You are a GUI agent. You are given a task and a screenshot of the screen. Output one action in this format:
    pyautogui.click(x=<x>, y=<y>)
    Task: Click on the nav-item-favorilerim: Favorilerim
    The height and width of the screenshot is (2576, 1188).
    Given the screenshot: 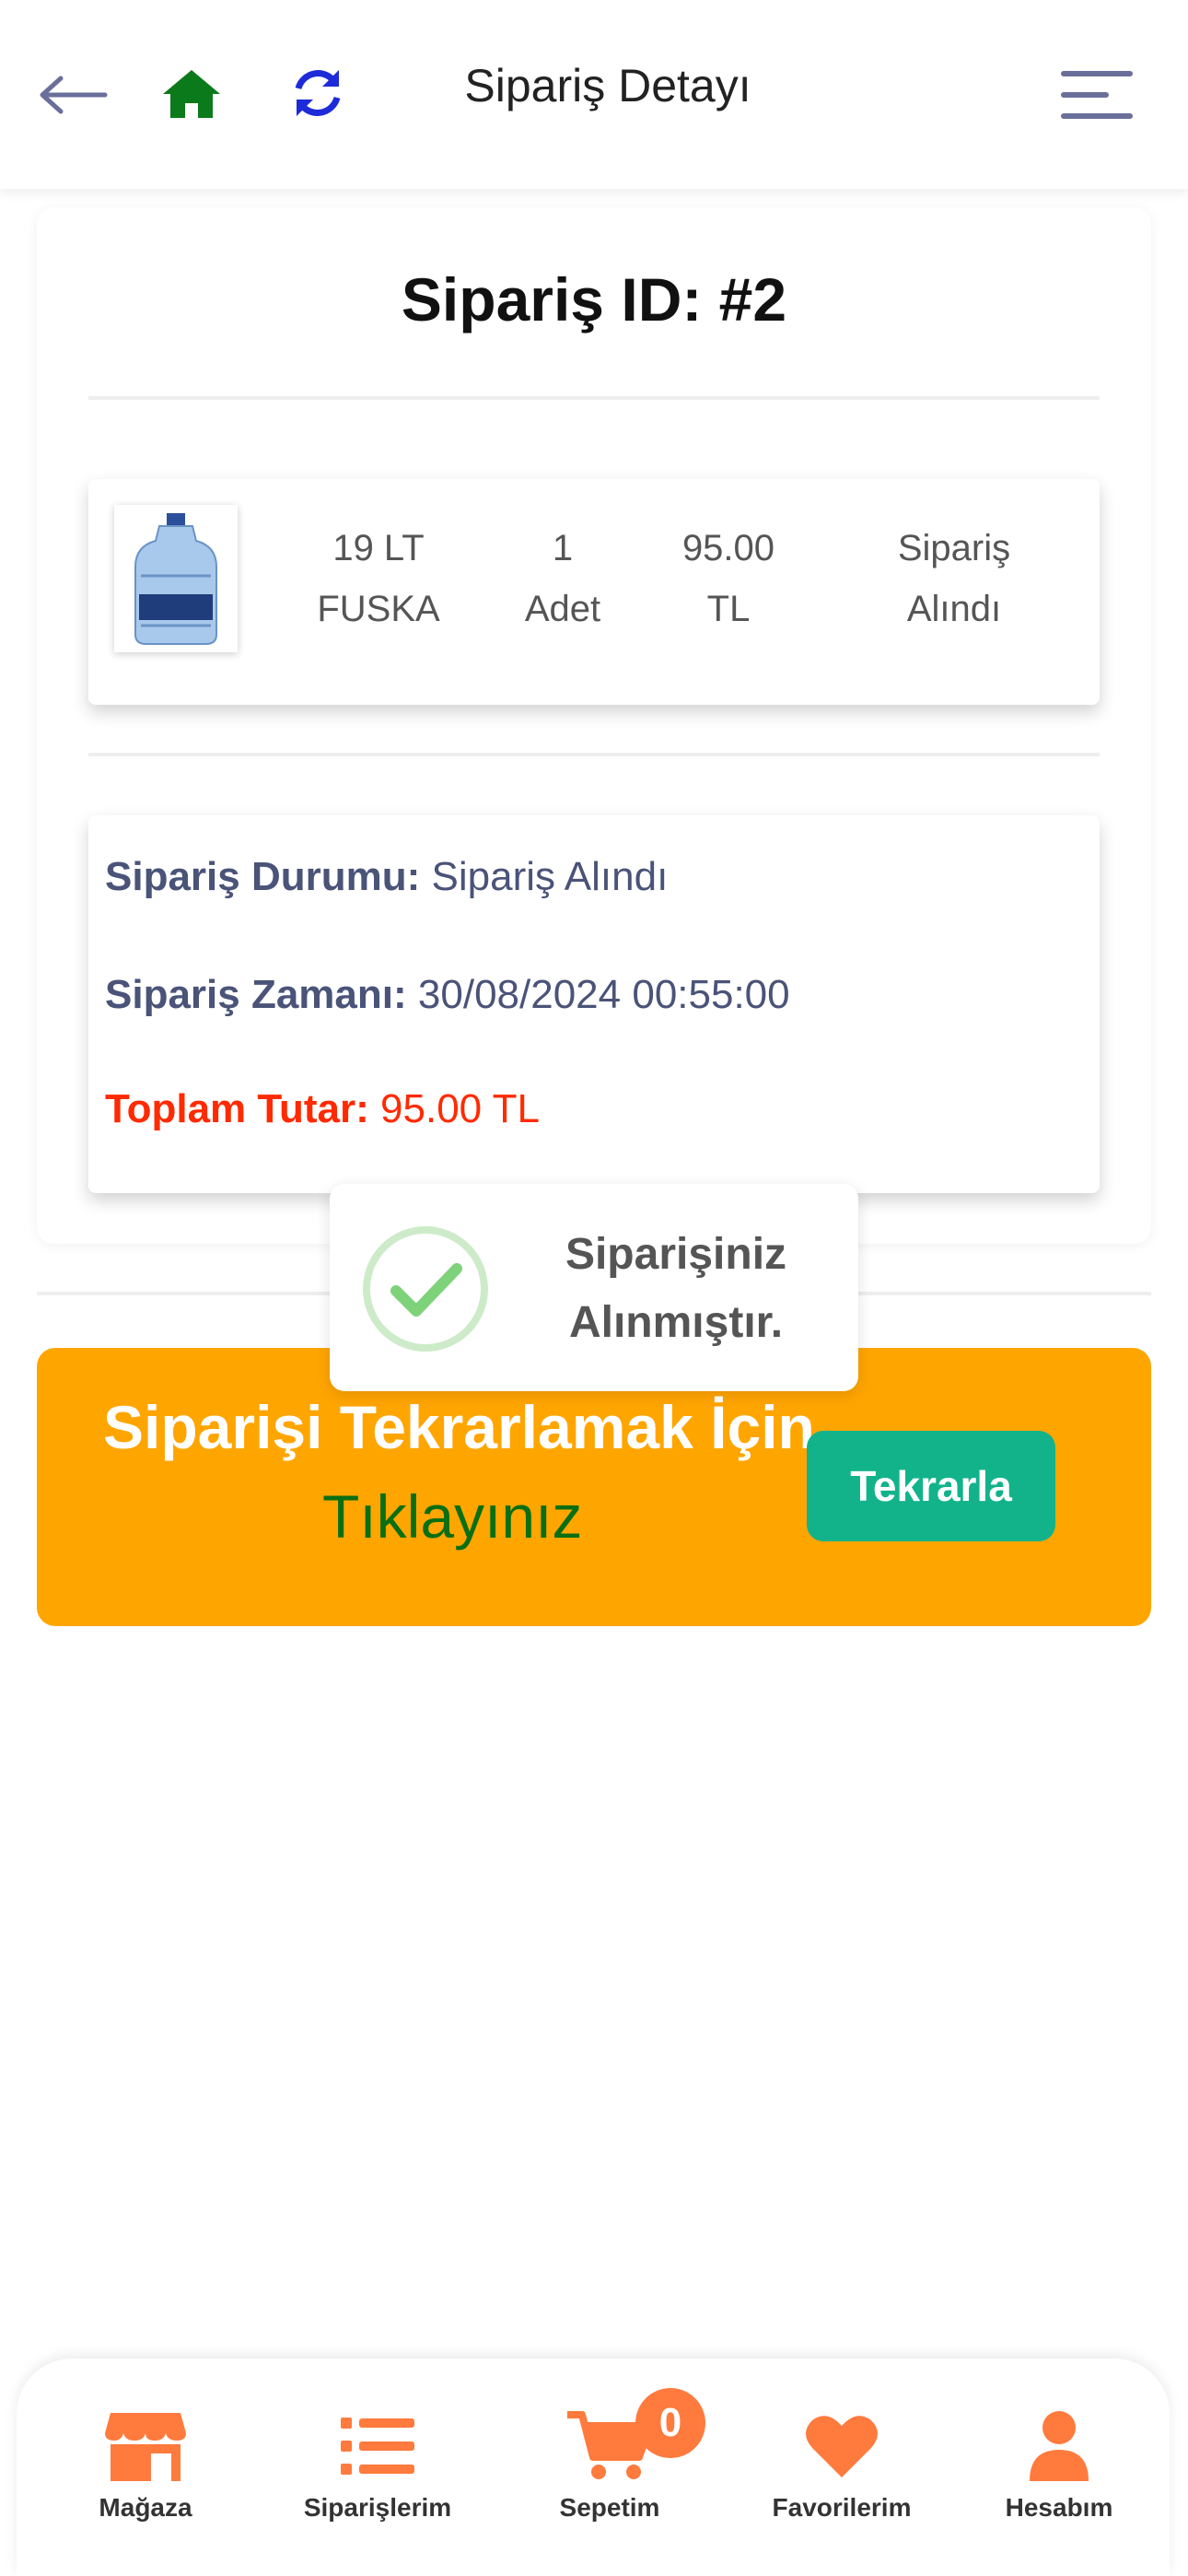 What is the action you would take?
    pyautogui.click(x=841, y=2464)
    